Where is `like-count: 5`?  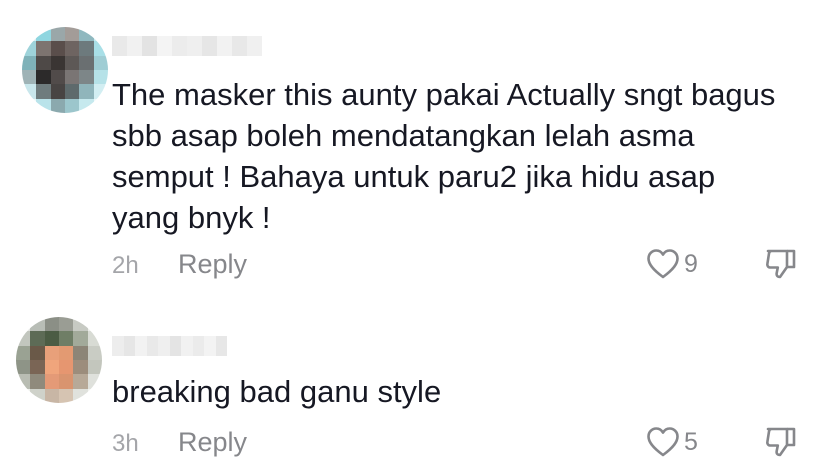
like-count: 5 is located at coordinates (691, 441).